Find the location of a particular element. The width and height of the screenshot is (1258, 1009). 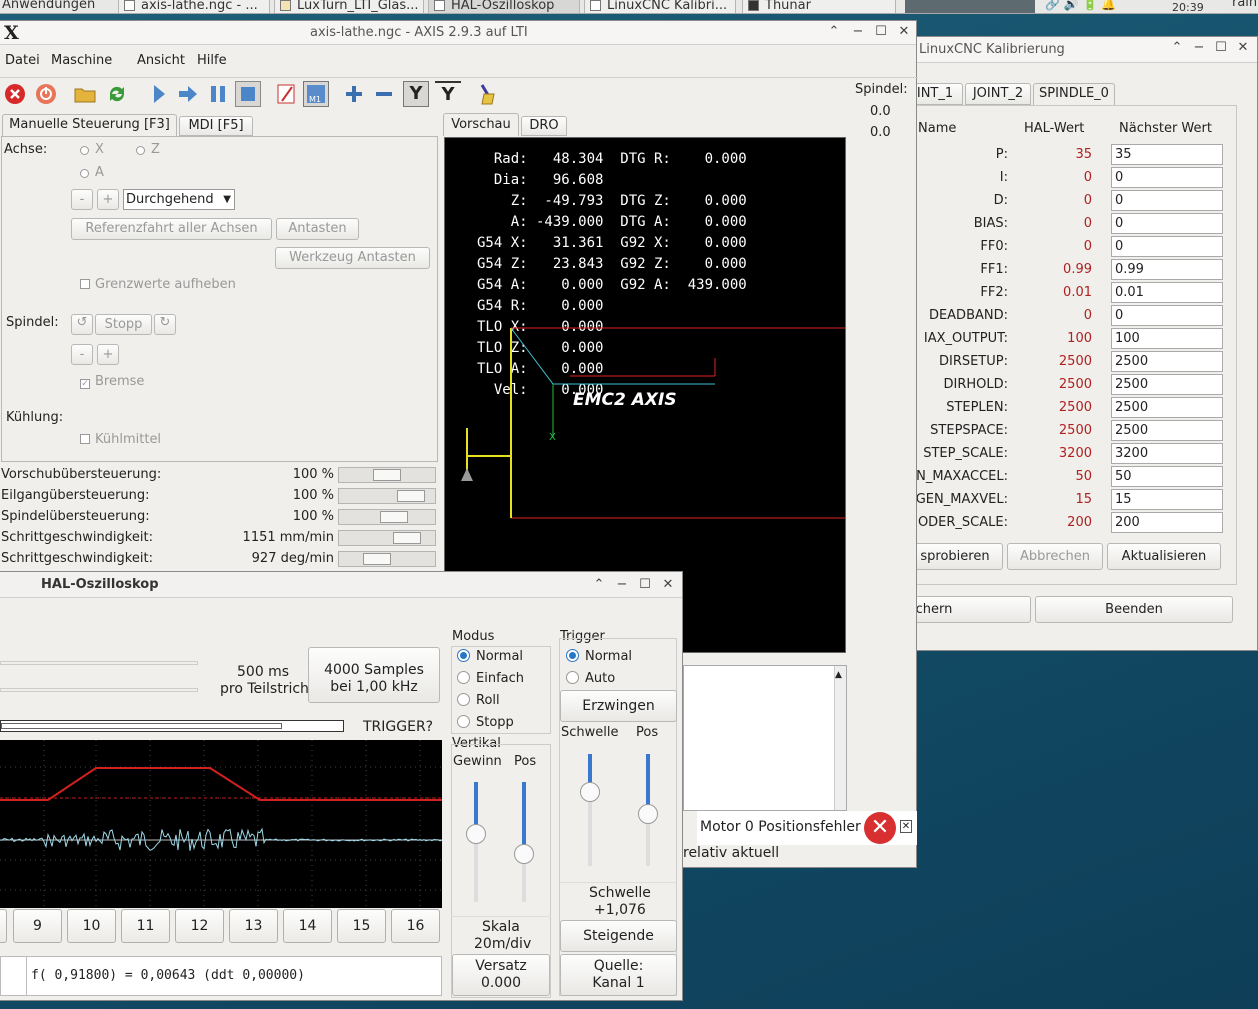

trigger-auto-radio: Auto is located at coordinates (590, 678).